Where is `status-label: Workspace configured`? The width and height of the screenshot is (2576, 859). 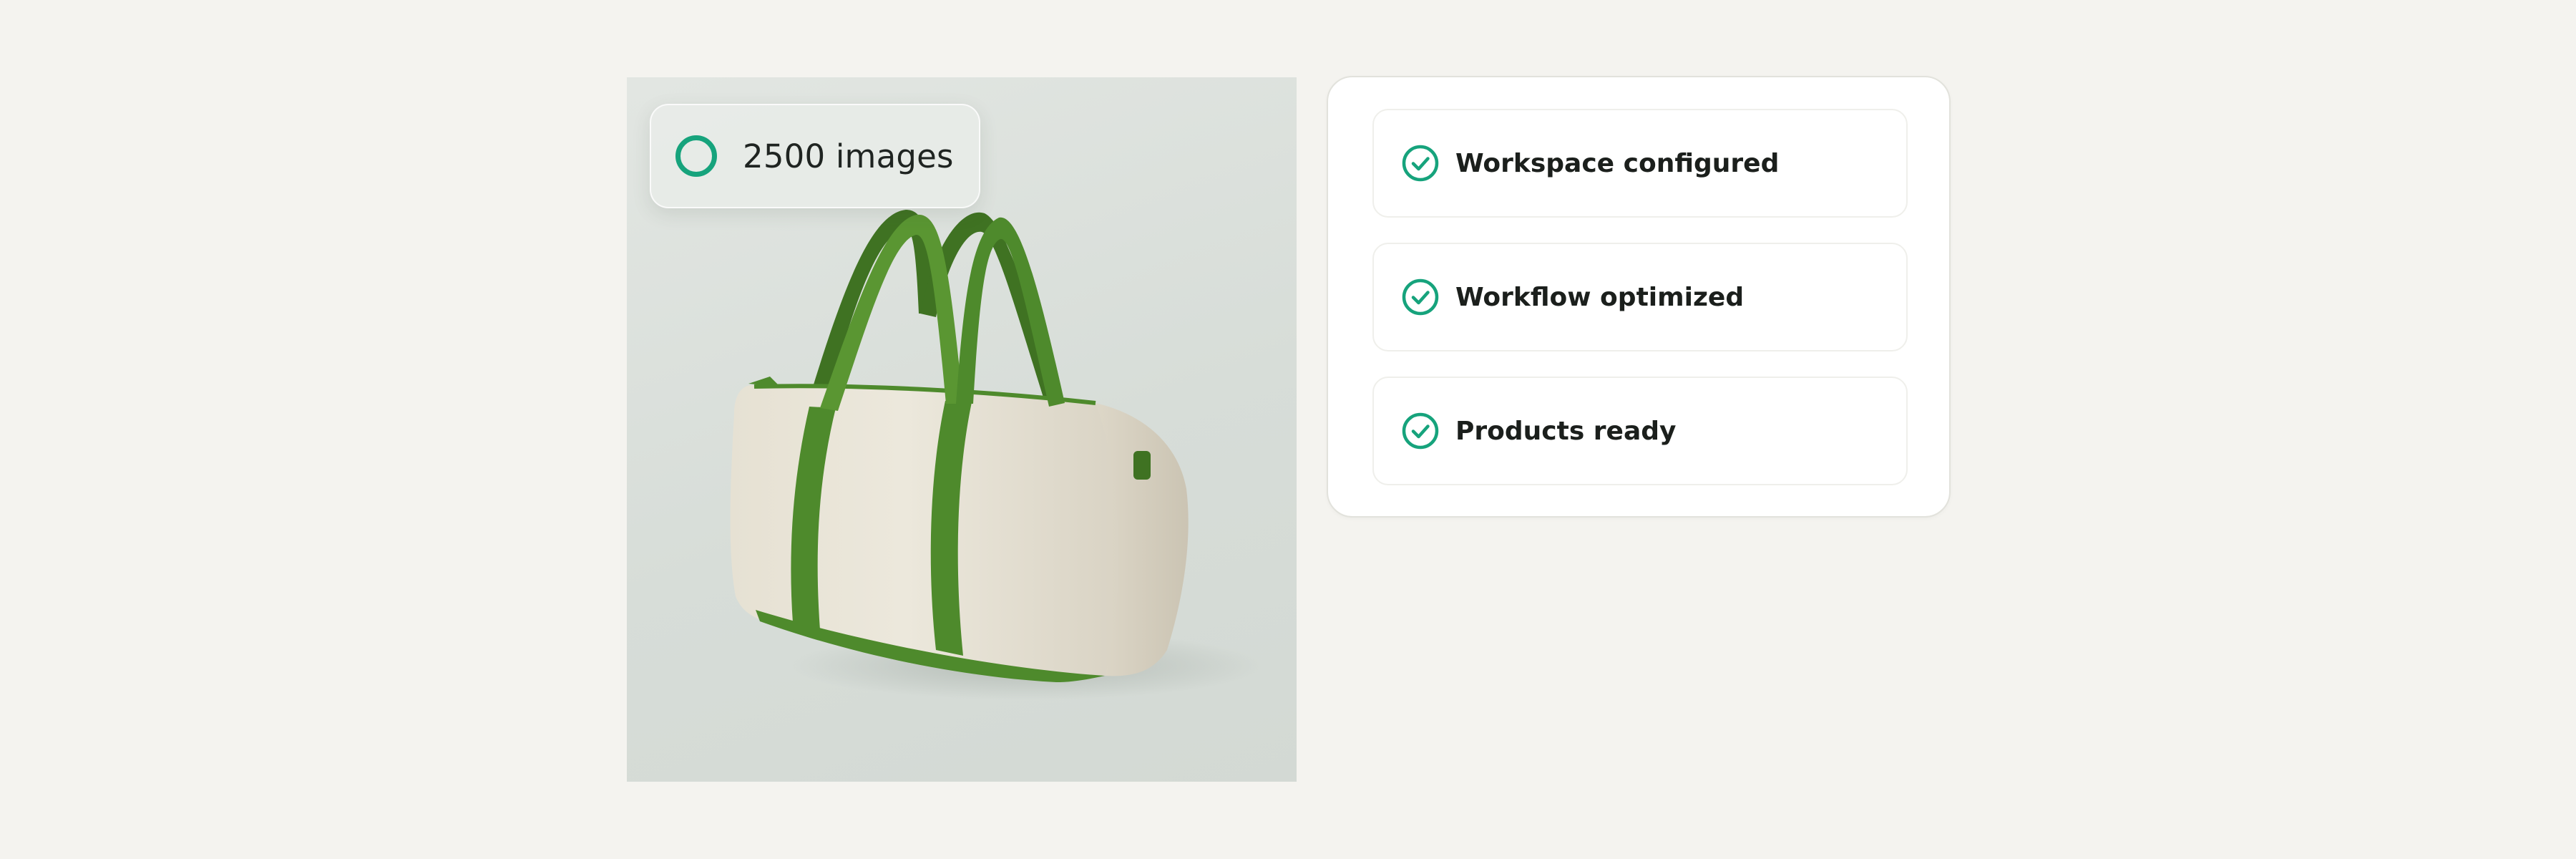
status-label: Workspace configured is located at coordinates (1618, 163).